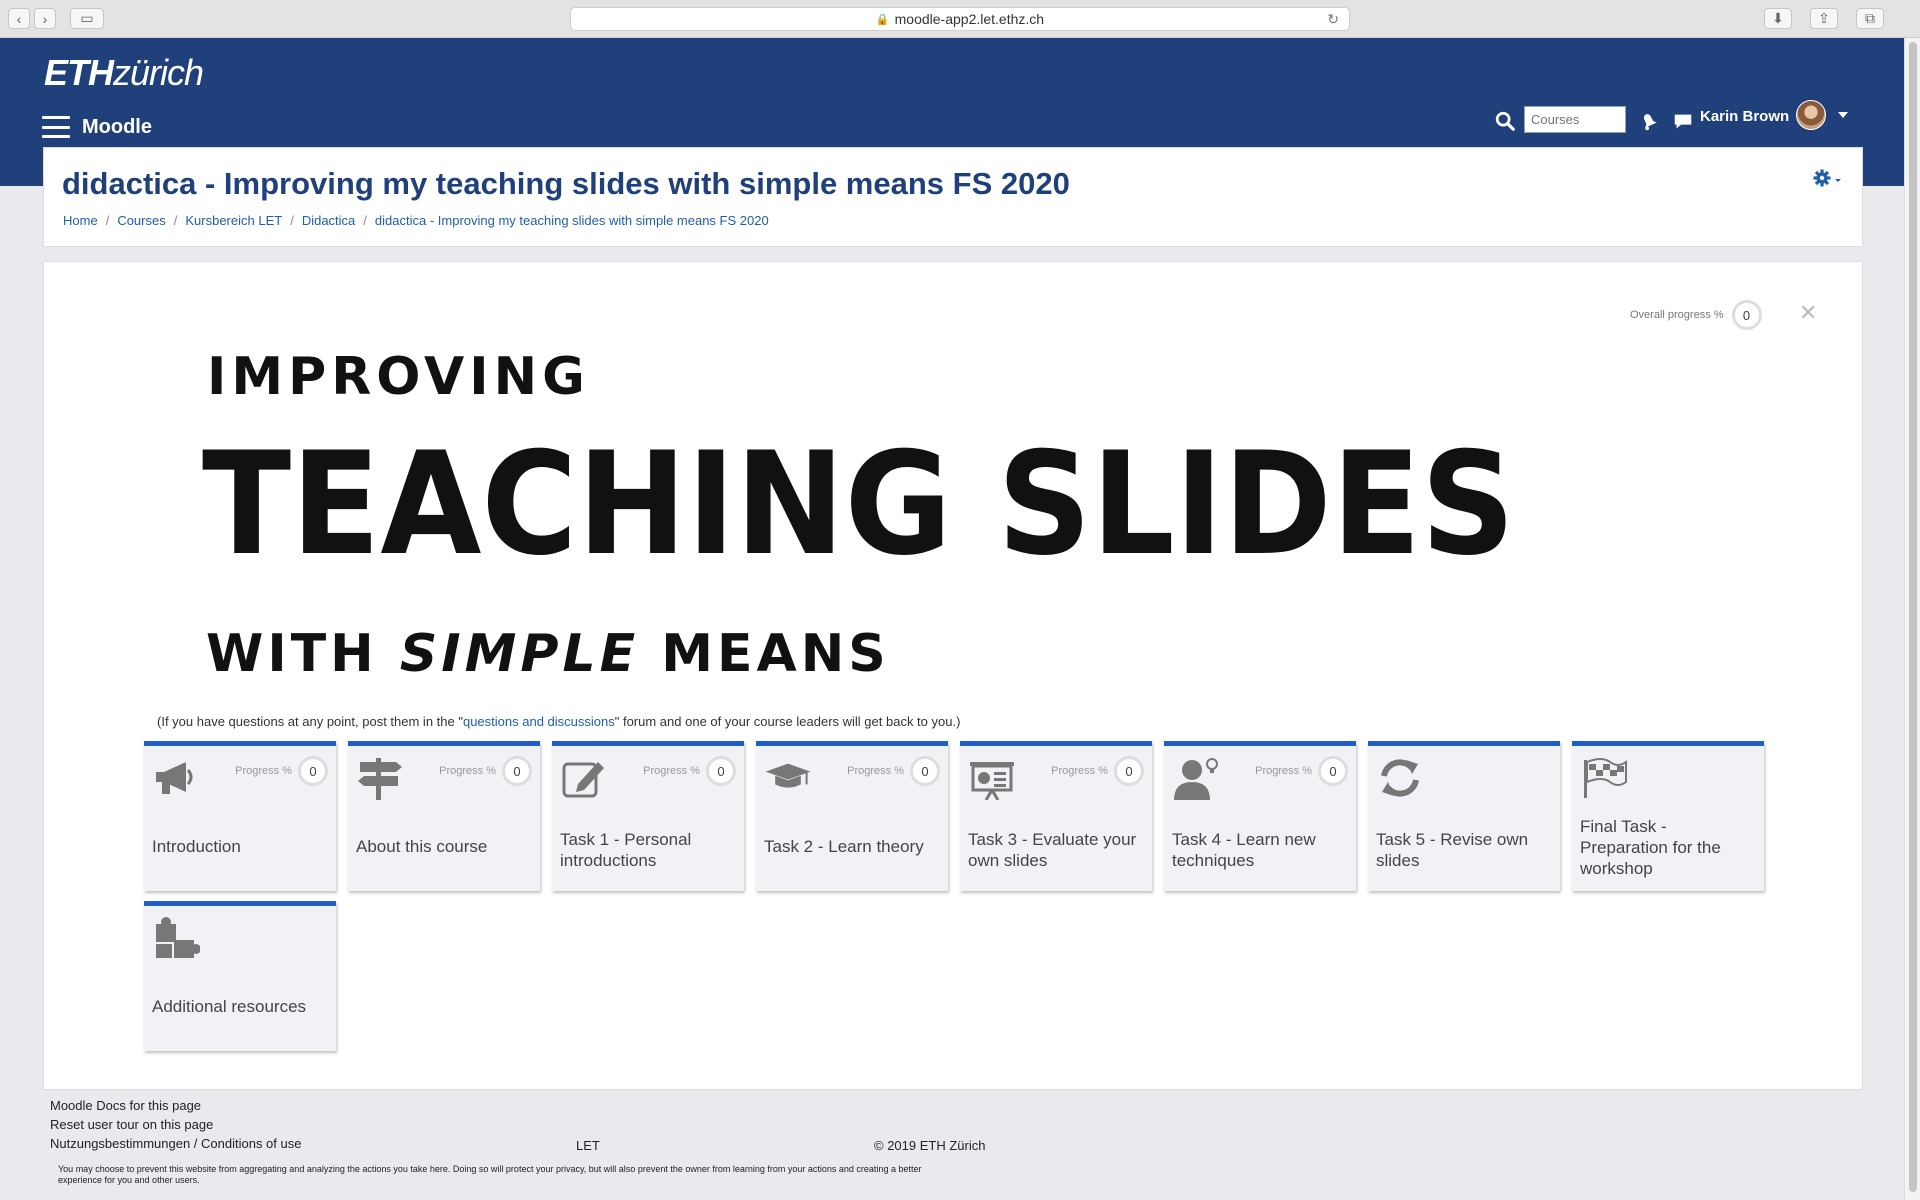  I want to click on browser-toolbar: ‹ › ▭ 🔒 moodle-app2.let.ethz.ch ↻ ⬇ ⇪ ⧉, so click(960, 19).